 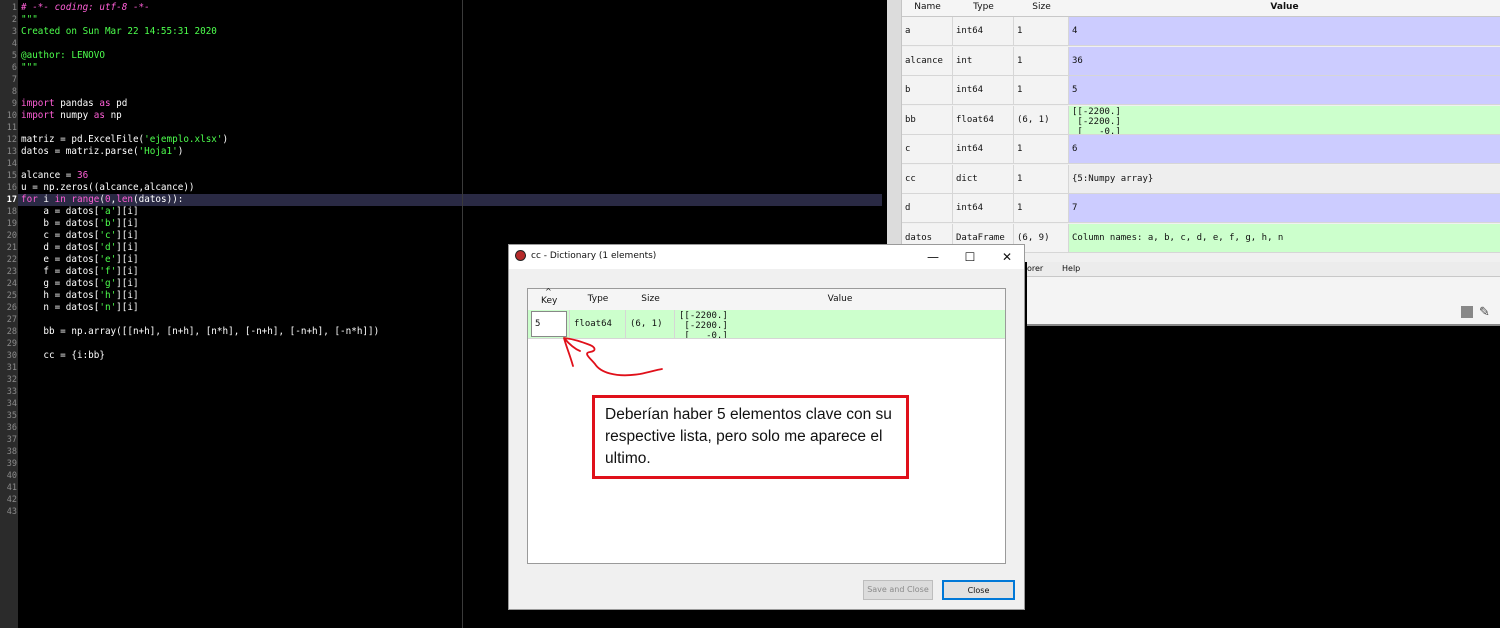 I want to click on variable-type: float64, so click(x=983, y=120).